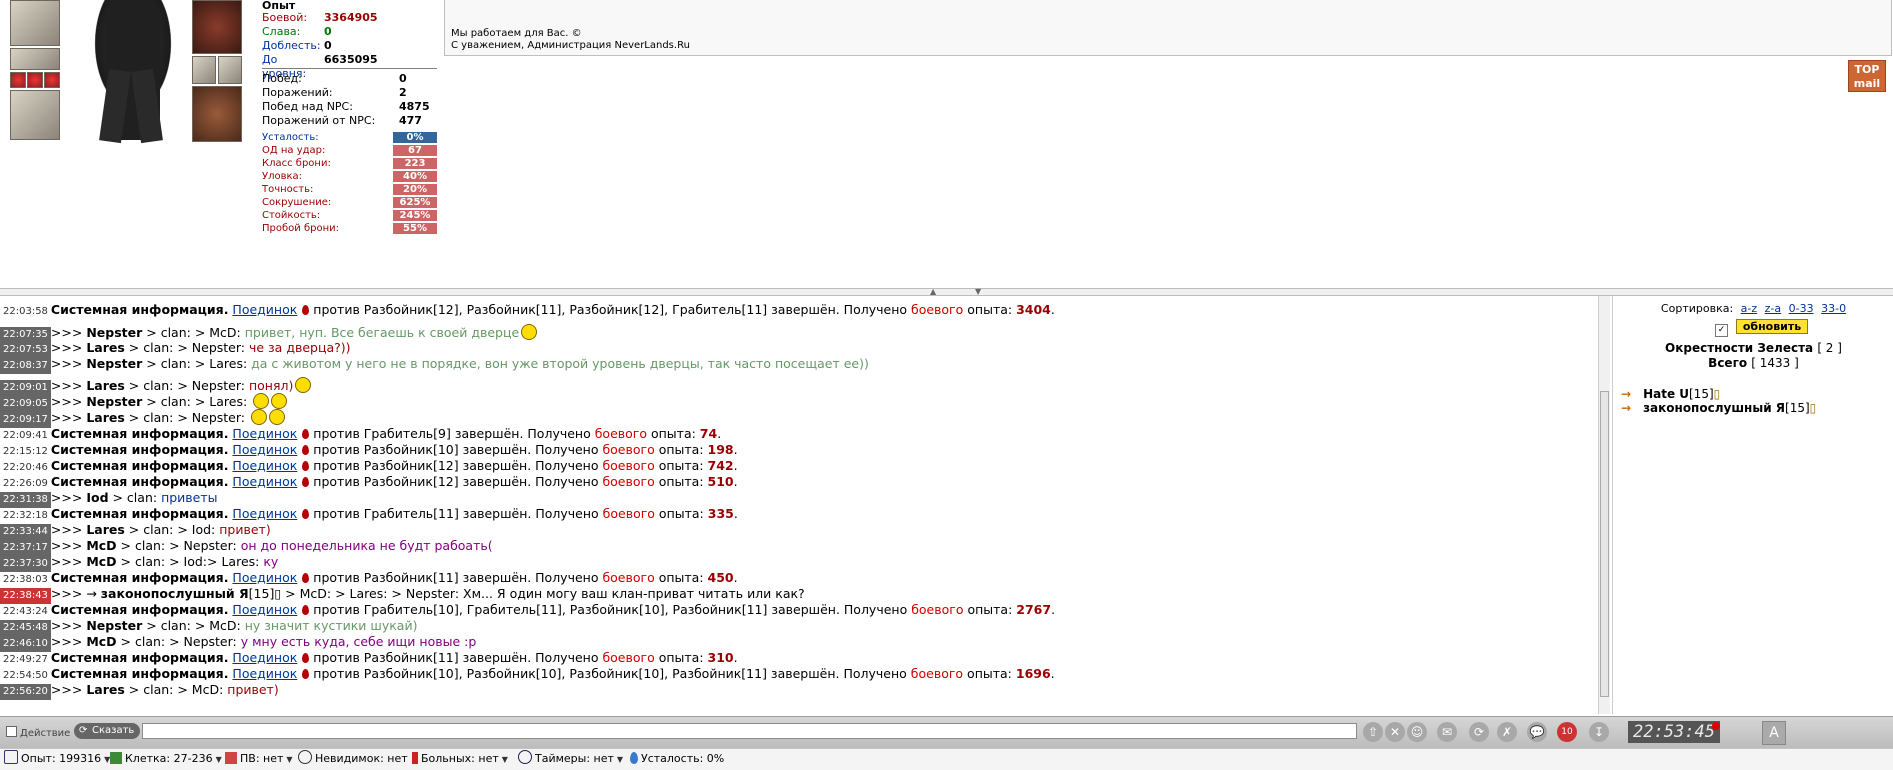  Describe the element at coordinates (946, 291) in the screenshot. I see `frame-splitter: ▲ ▼` at that location.